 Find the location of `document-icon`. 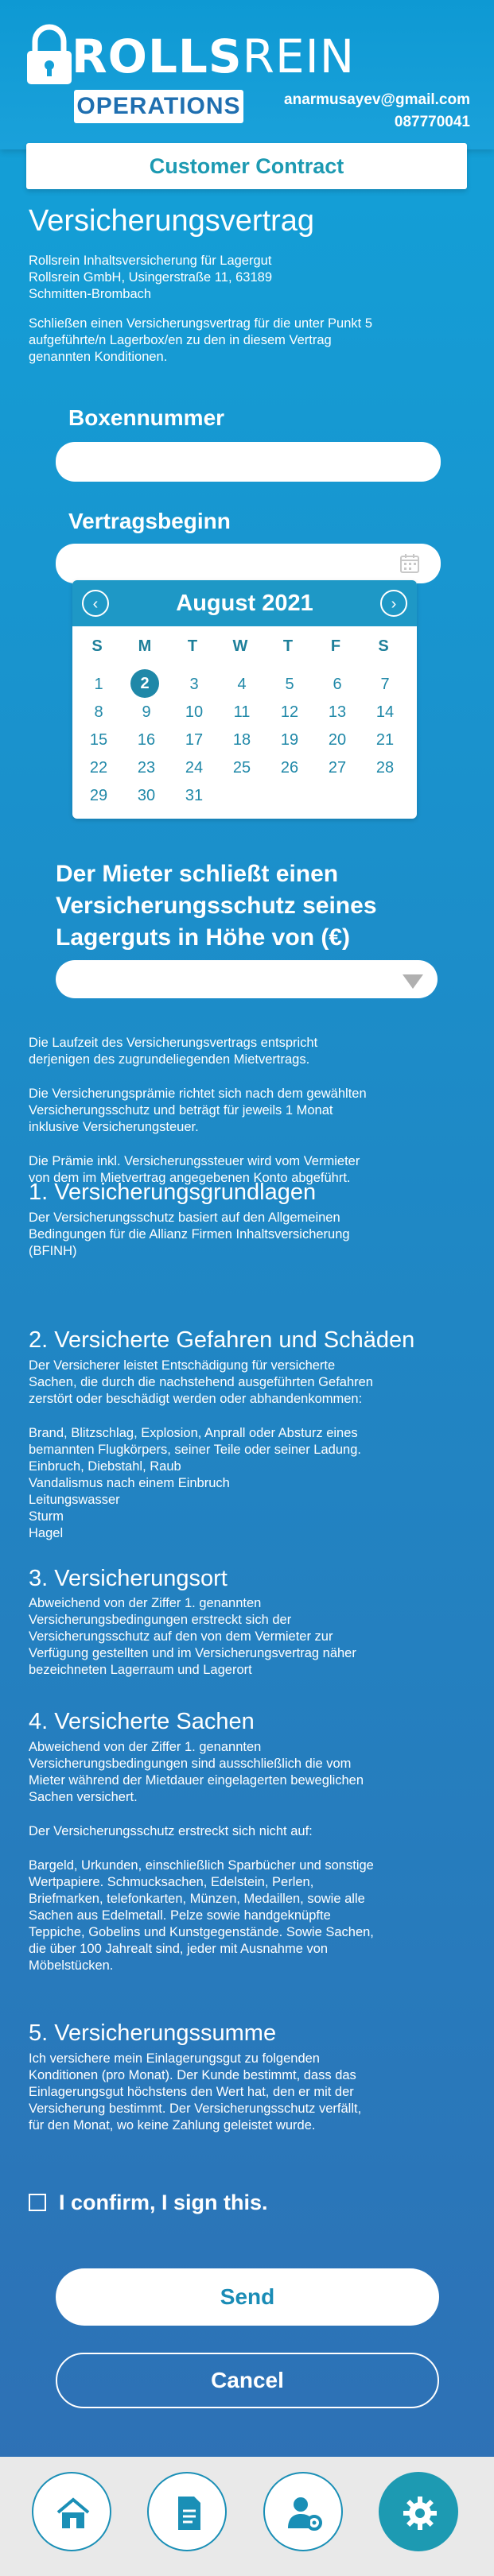

document-icon is located at coordinates (189, 2513).